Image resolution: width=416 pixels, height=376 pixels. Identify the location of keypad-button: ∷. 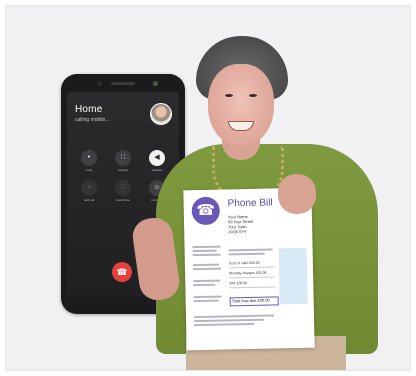
(123, 158).